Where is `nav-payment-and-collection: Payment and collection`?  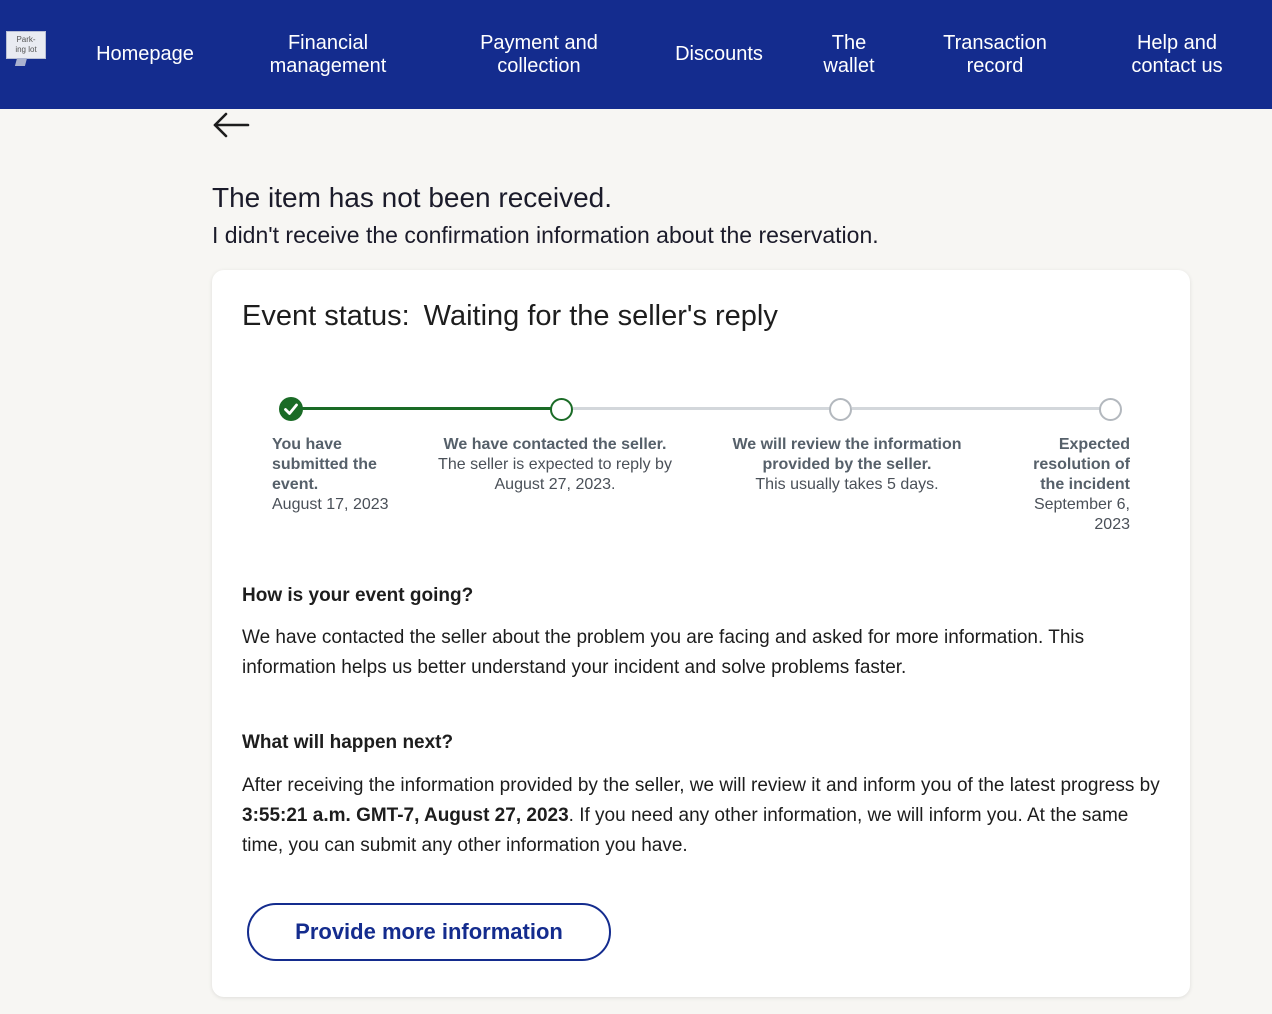
nav-payment-and-collection: Payment and collection is located at coordinates (539, 54).